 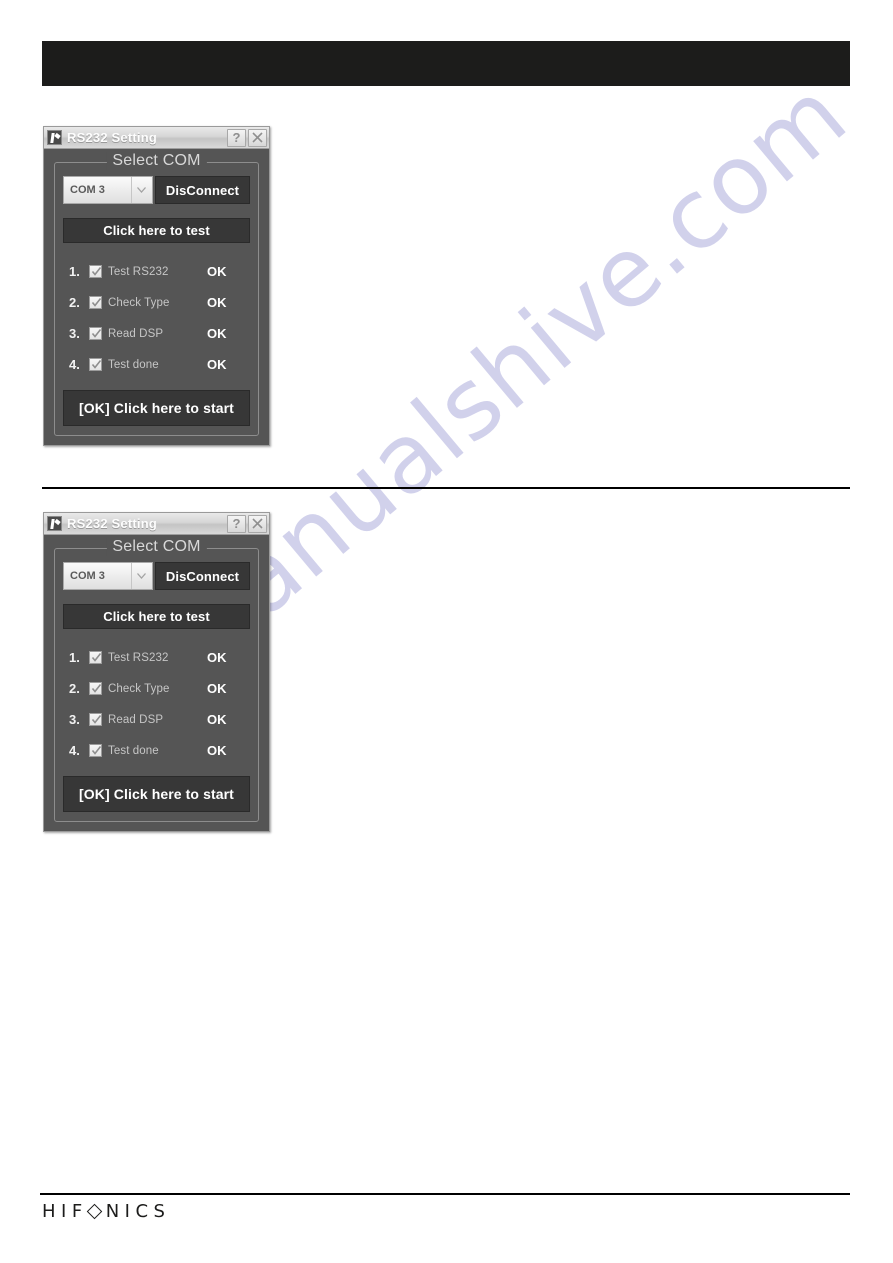 I want to click on top-banner, so click(x=446, y=63).